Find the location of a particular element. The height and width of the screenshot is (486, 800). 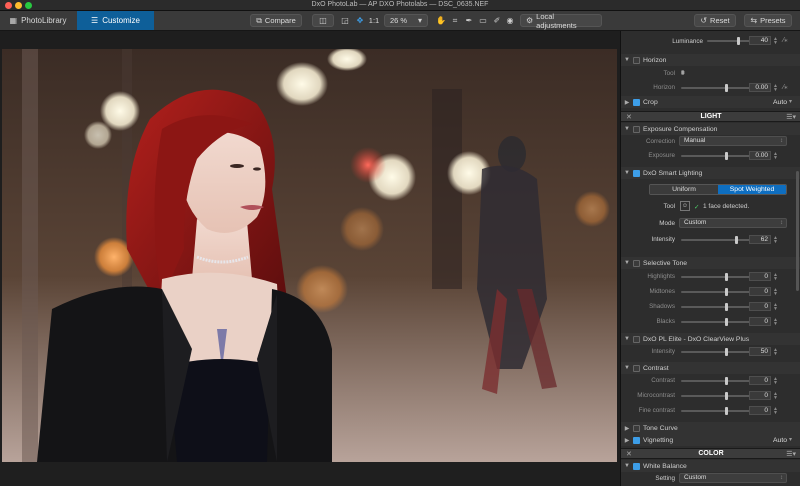

horizon-tool-button: ▭ is located at coordinates (483, 20).